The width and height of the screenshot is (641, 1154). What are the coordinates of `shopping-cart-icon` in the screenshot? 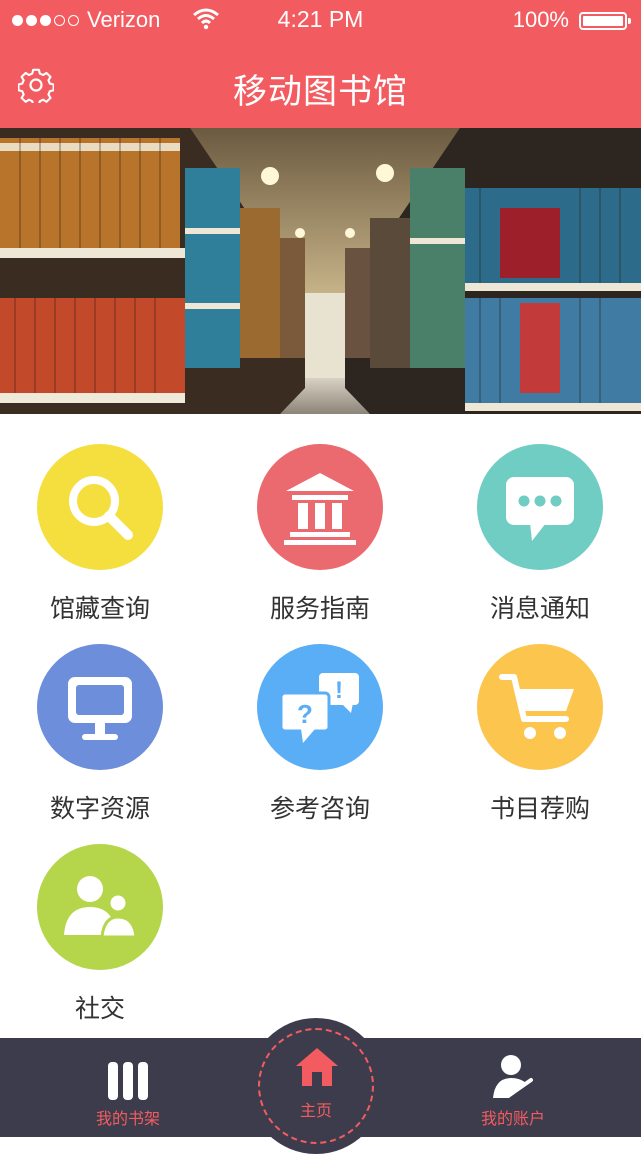 It's located at (540, 707).